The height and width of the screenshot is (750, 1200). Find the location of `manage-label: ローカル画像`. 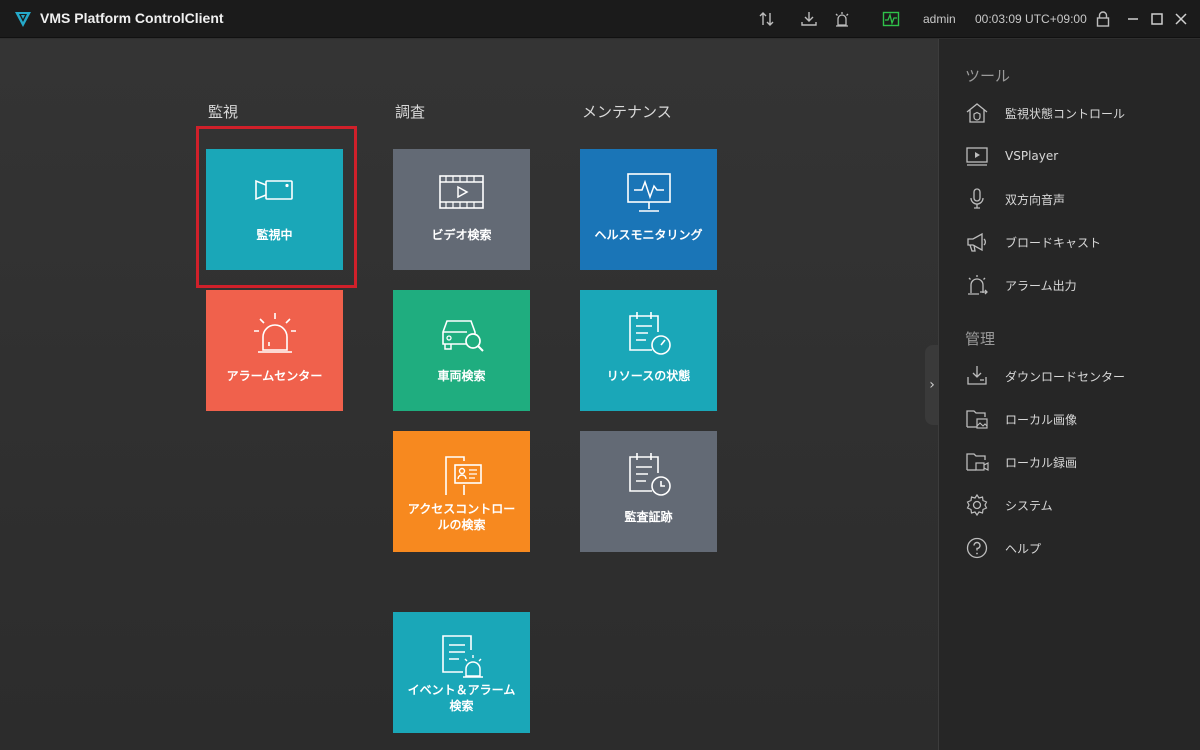

manage-label: ローカル画像 is located at coordinates (1041, 419).